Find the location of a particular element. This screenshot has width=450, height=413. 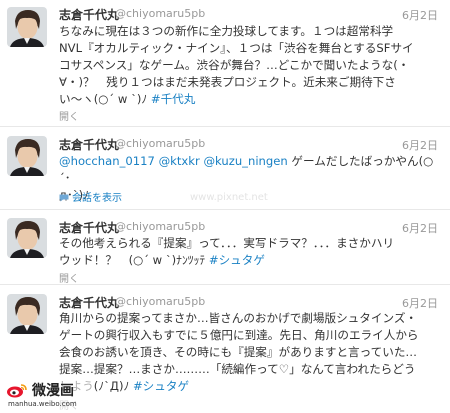

tweet-line: 角川からの提案ってまさか…皆さんのおかげで劇場版シュタインズ・ is located at coordinates (238, 318).